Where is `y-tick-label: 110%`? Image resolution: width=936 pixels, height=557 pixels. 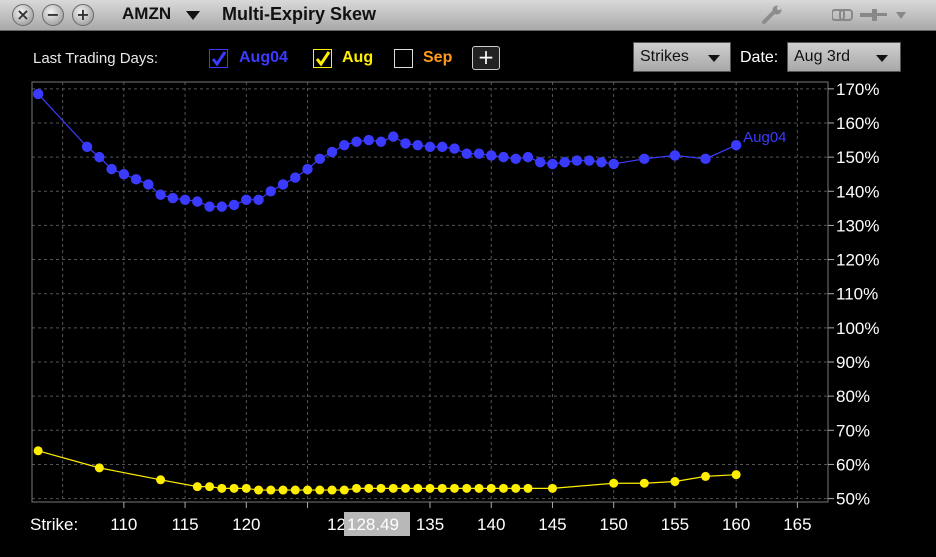 y-tick-label: 110% is located at coordinates (857, 294).